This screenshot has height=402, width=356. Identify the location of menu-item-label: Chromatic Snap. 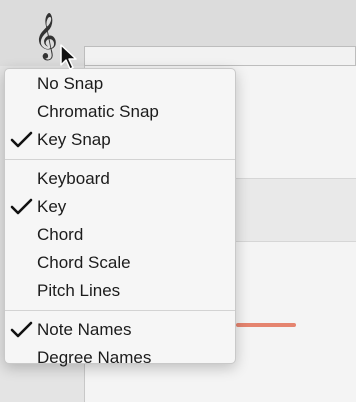
(98, 111).